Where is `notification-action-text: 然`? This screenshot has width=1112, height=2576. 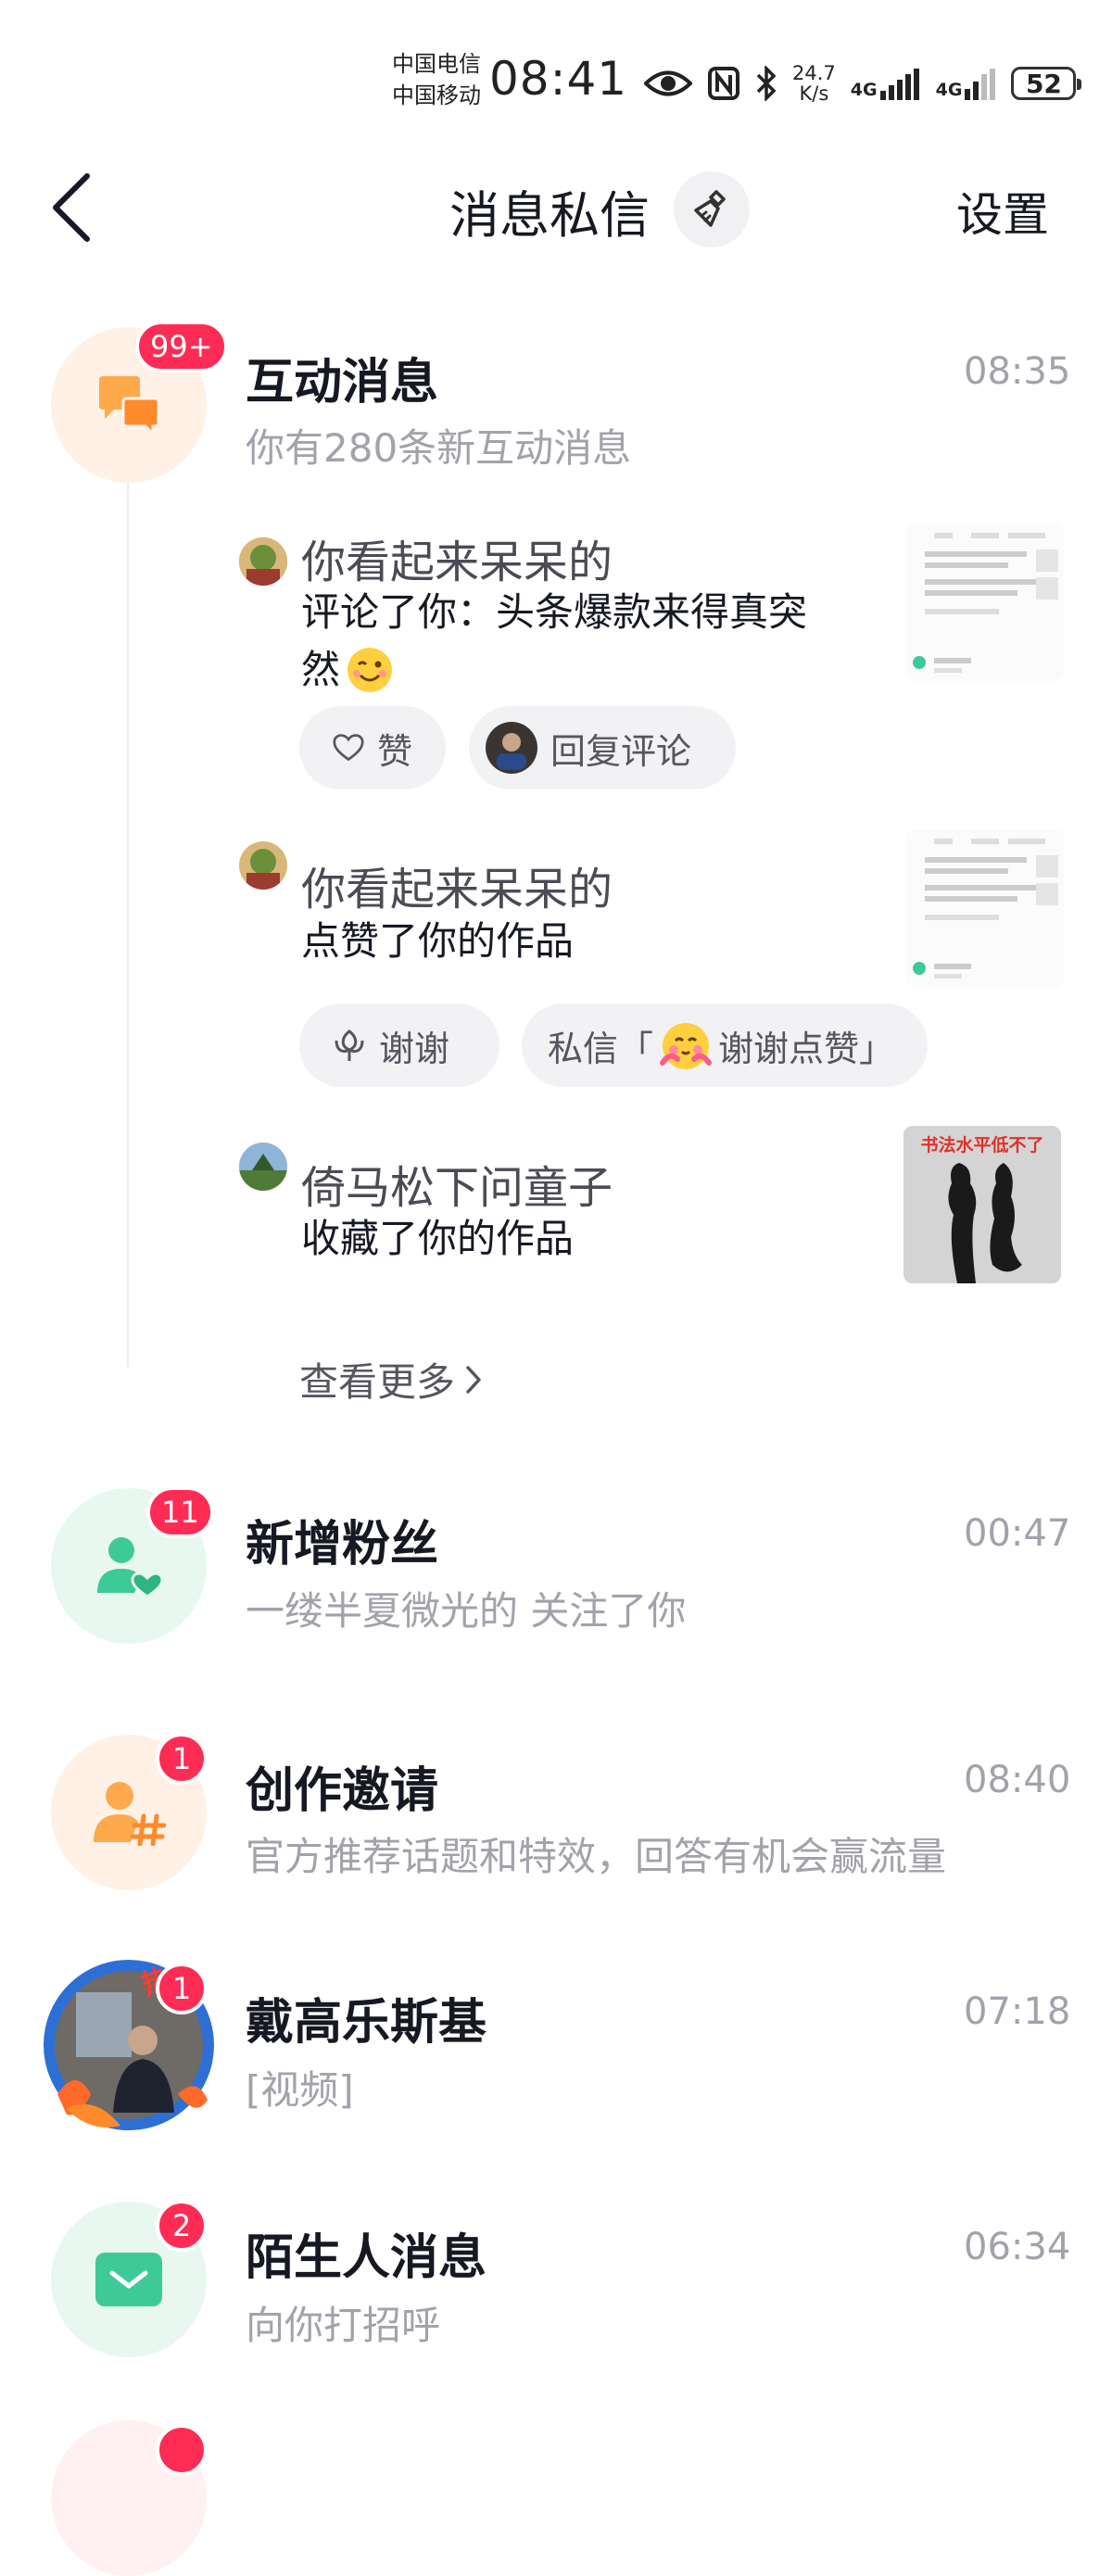
notification-action-text: 然 is located at coordinates (321, 669).